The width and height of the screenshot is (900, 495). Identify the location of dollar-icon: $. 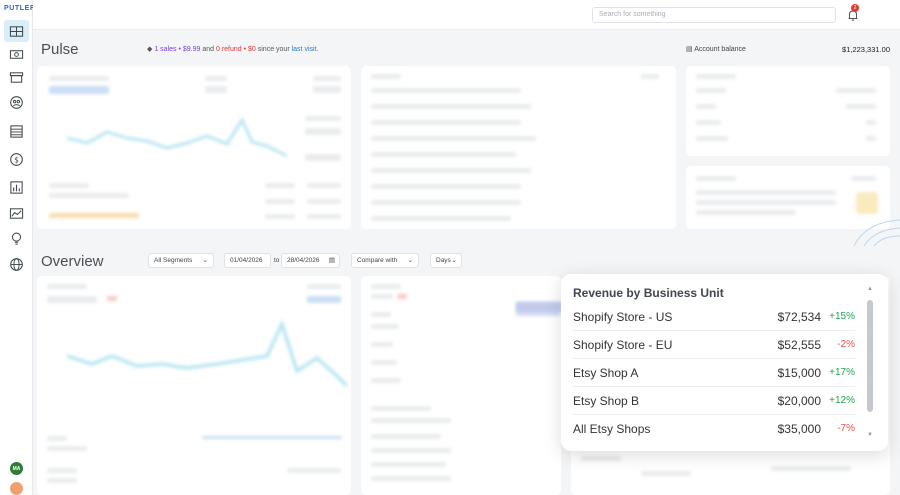
(16, 159).